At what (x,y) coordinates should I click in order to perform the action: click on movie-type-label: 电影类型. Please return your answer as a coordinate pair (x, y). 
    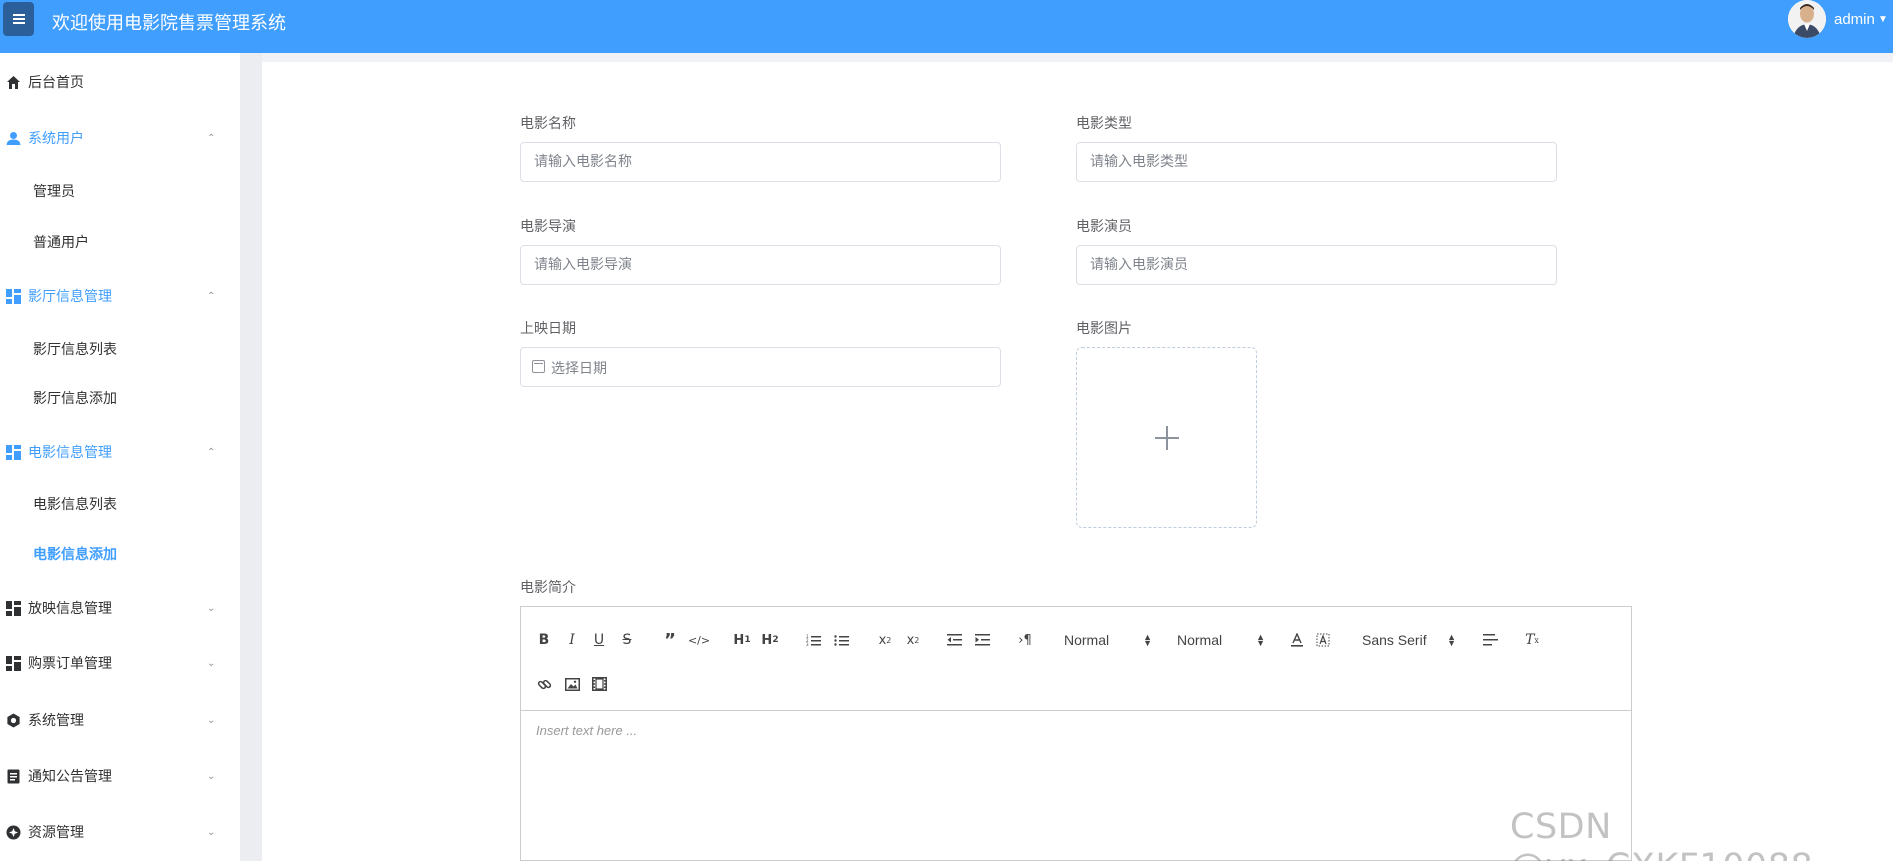
    Looking at the image, I should click on (1104, 124).